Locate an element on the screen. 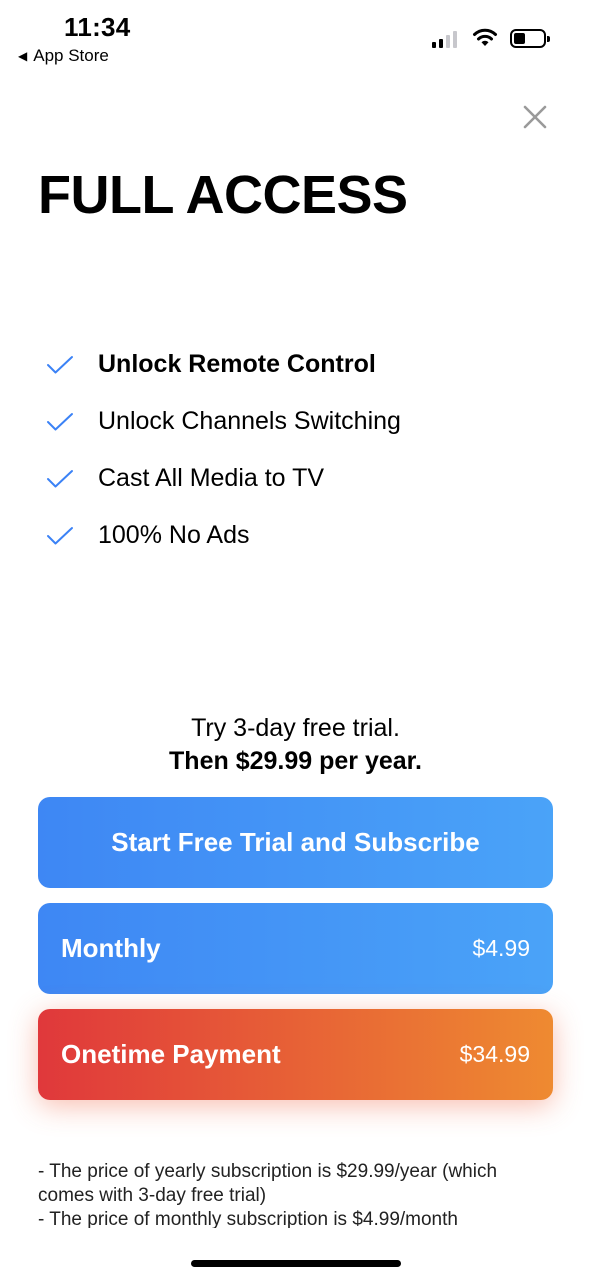  trial-line-2: Then $29.99 per year. is located at coordinates (295, 761).